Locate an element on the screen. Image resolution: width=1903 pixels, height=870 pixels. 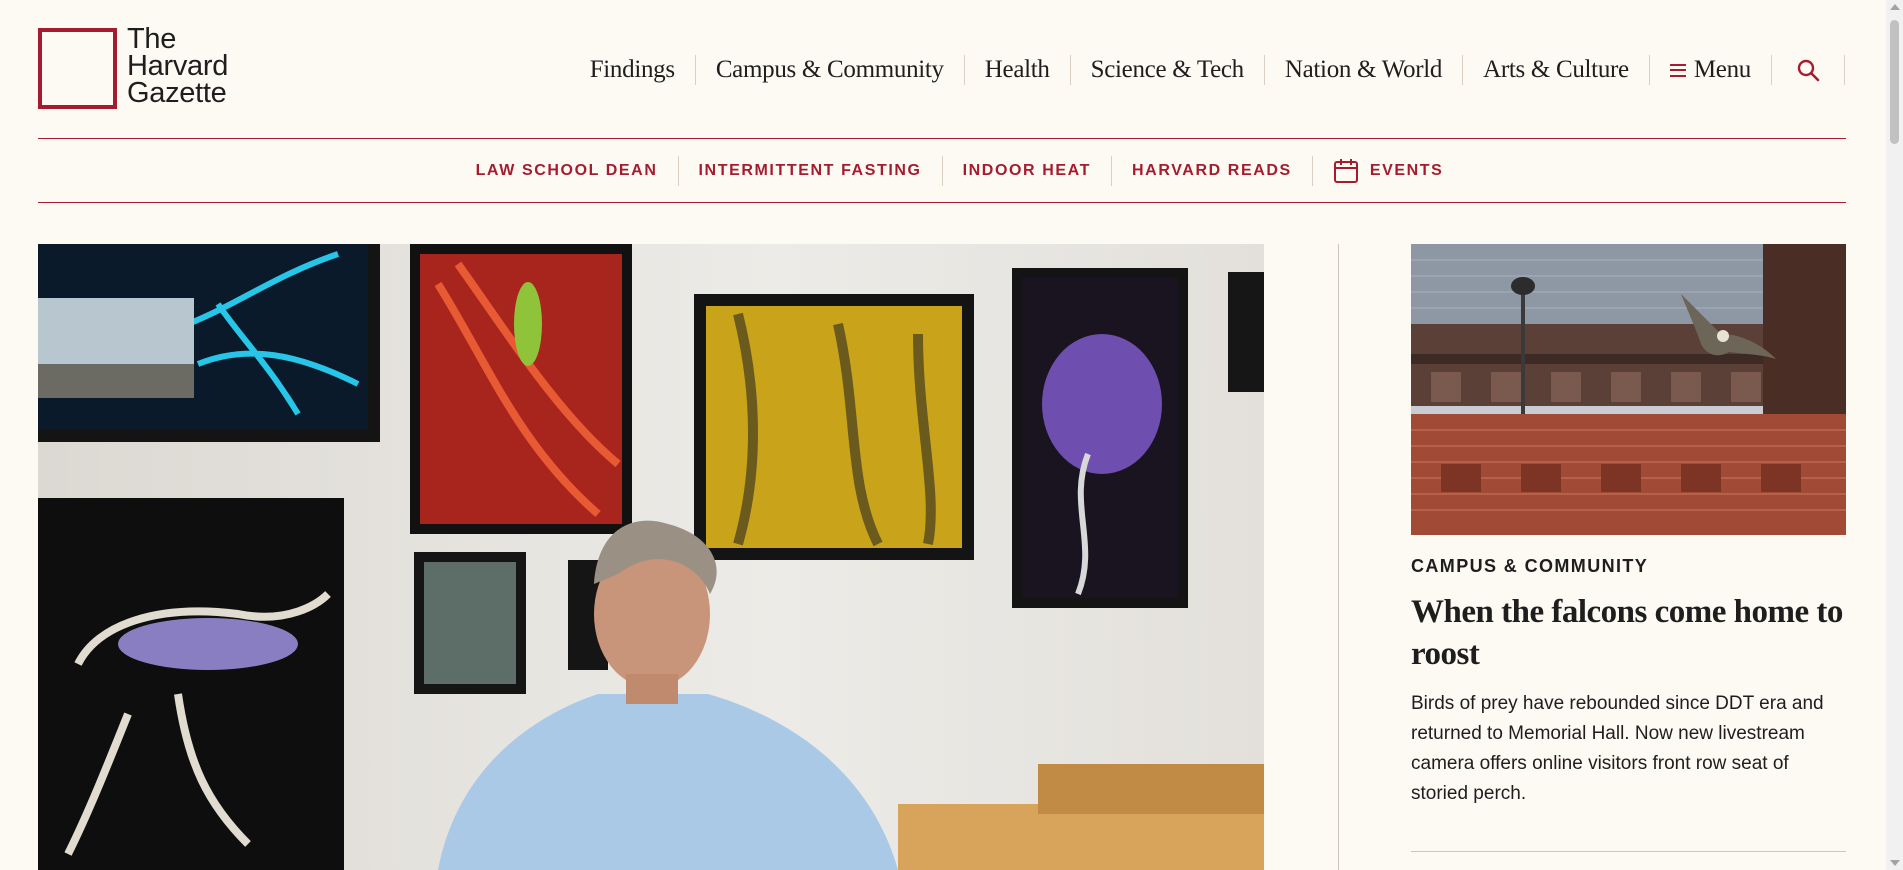
scroll-up-arrow-icon is located at coordinates (1895, 7).